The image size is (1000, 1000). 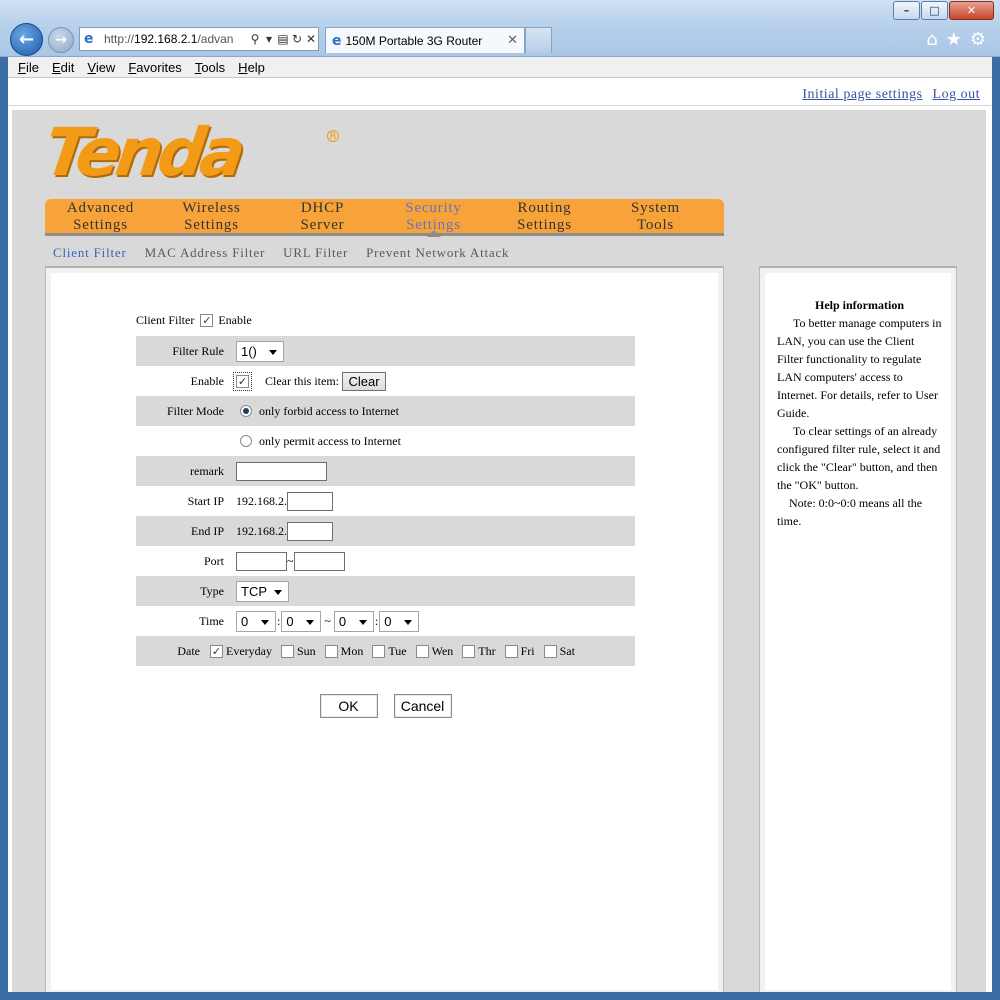 What do you see at coordinates (337, 40) in the screenshot?
I see `ie-tab-icon: e` at bounding box center [337, 40].